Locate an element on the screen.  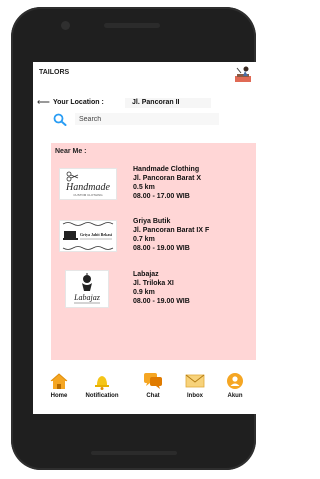
top-bar: TAILORS is located at coordinates (145, 75).